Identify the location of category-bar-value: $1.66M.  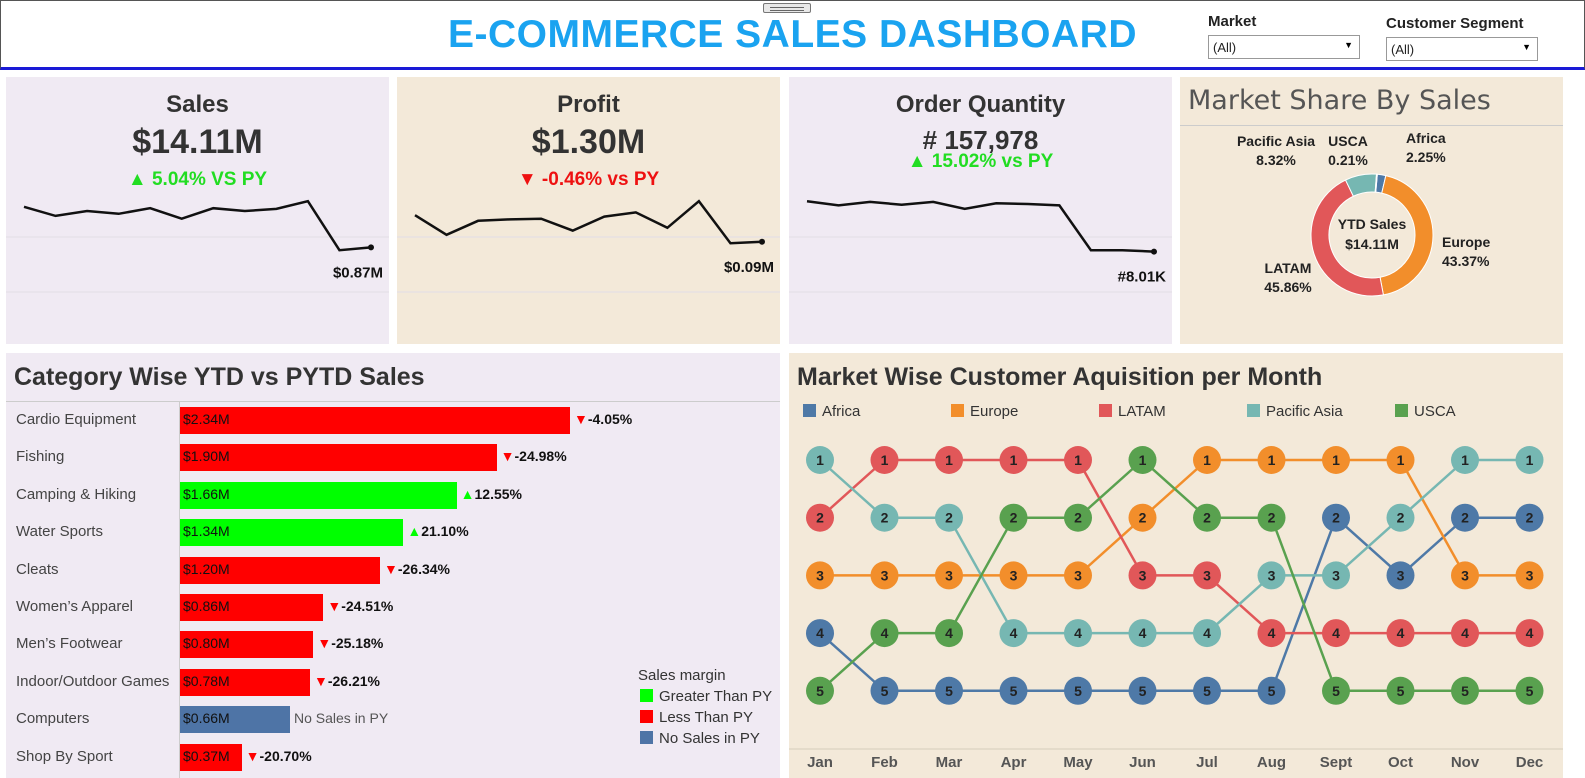
(206, 493).